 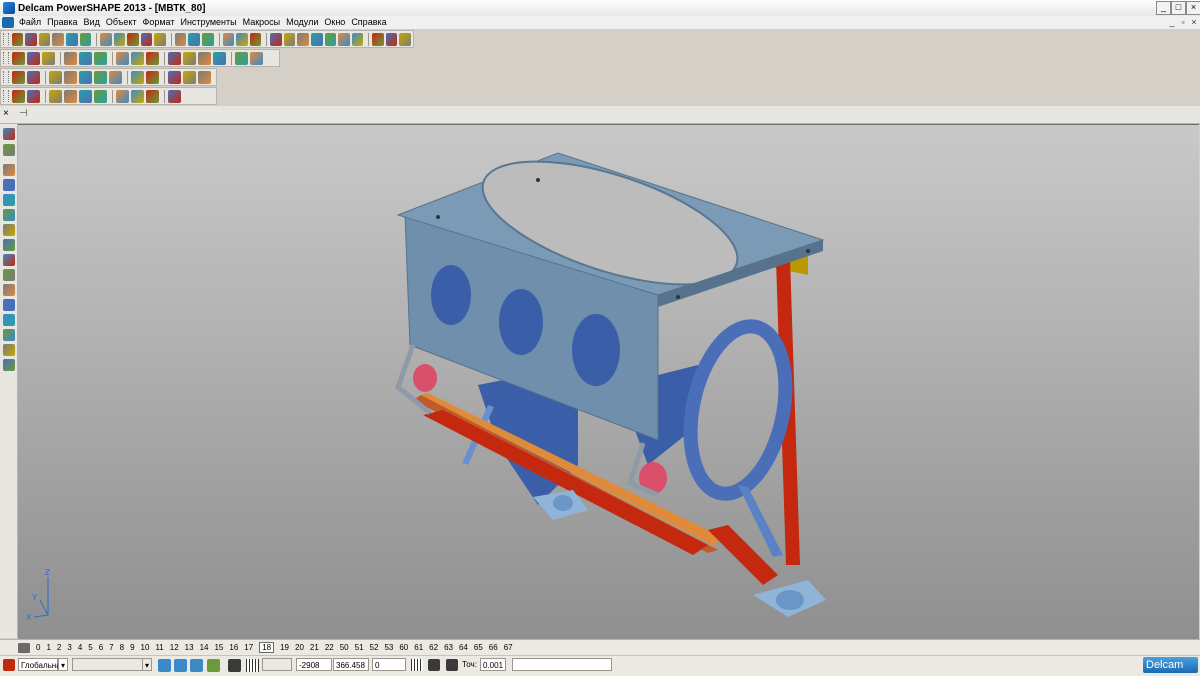 What do you see at coordinates (314, 664) in the screenshot?
I see `coord-x-field: -2908` at bounding box center [314, 664].